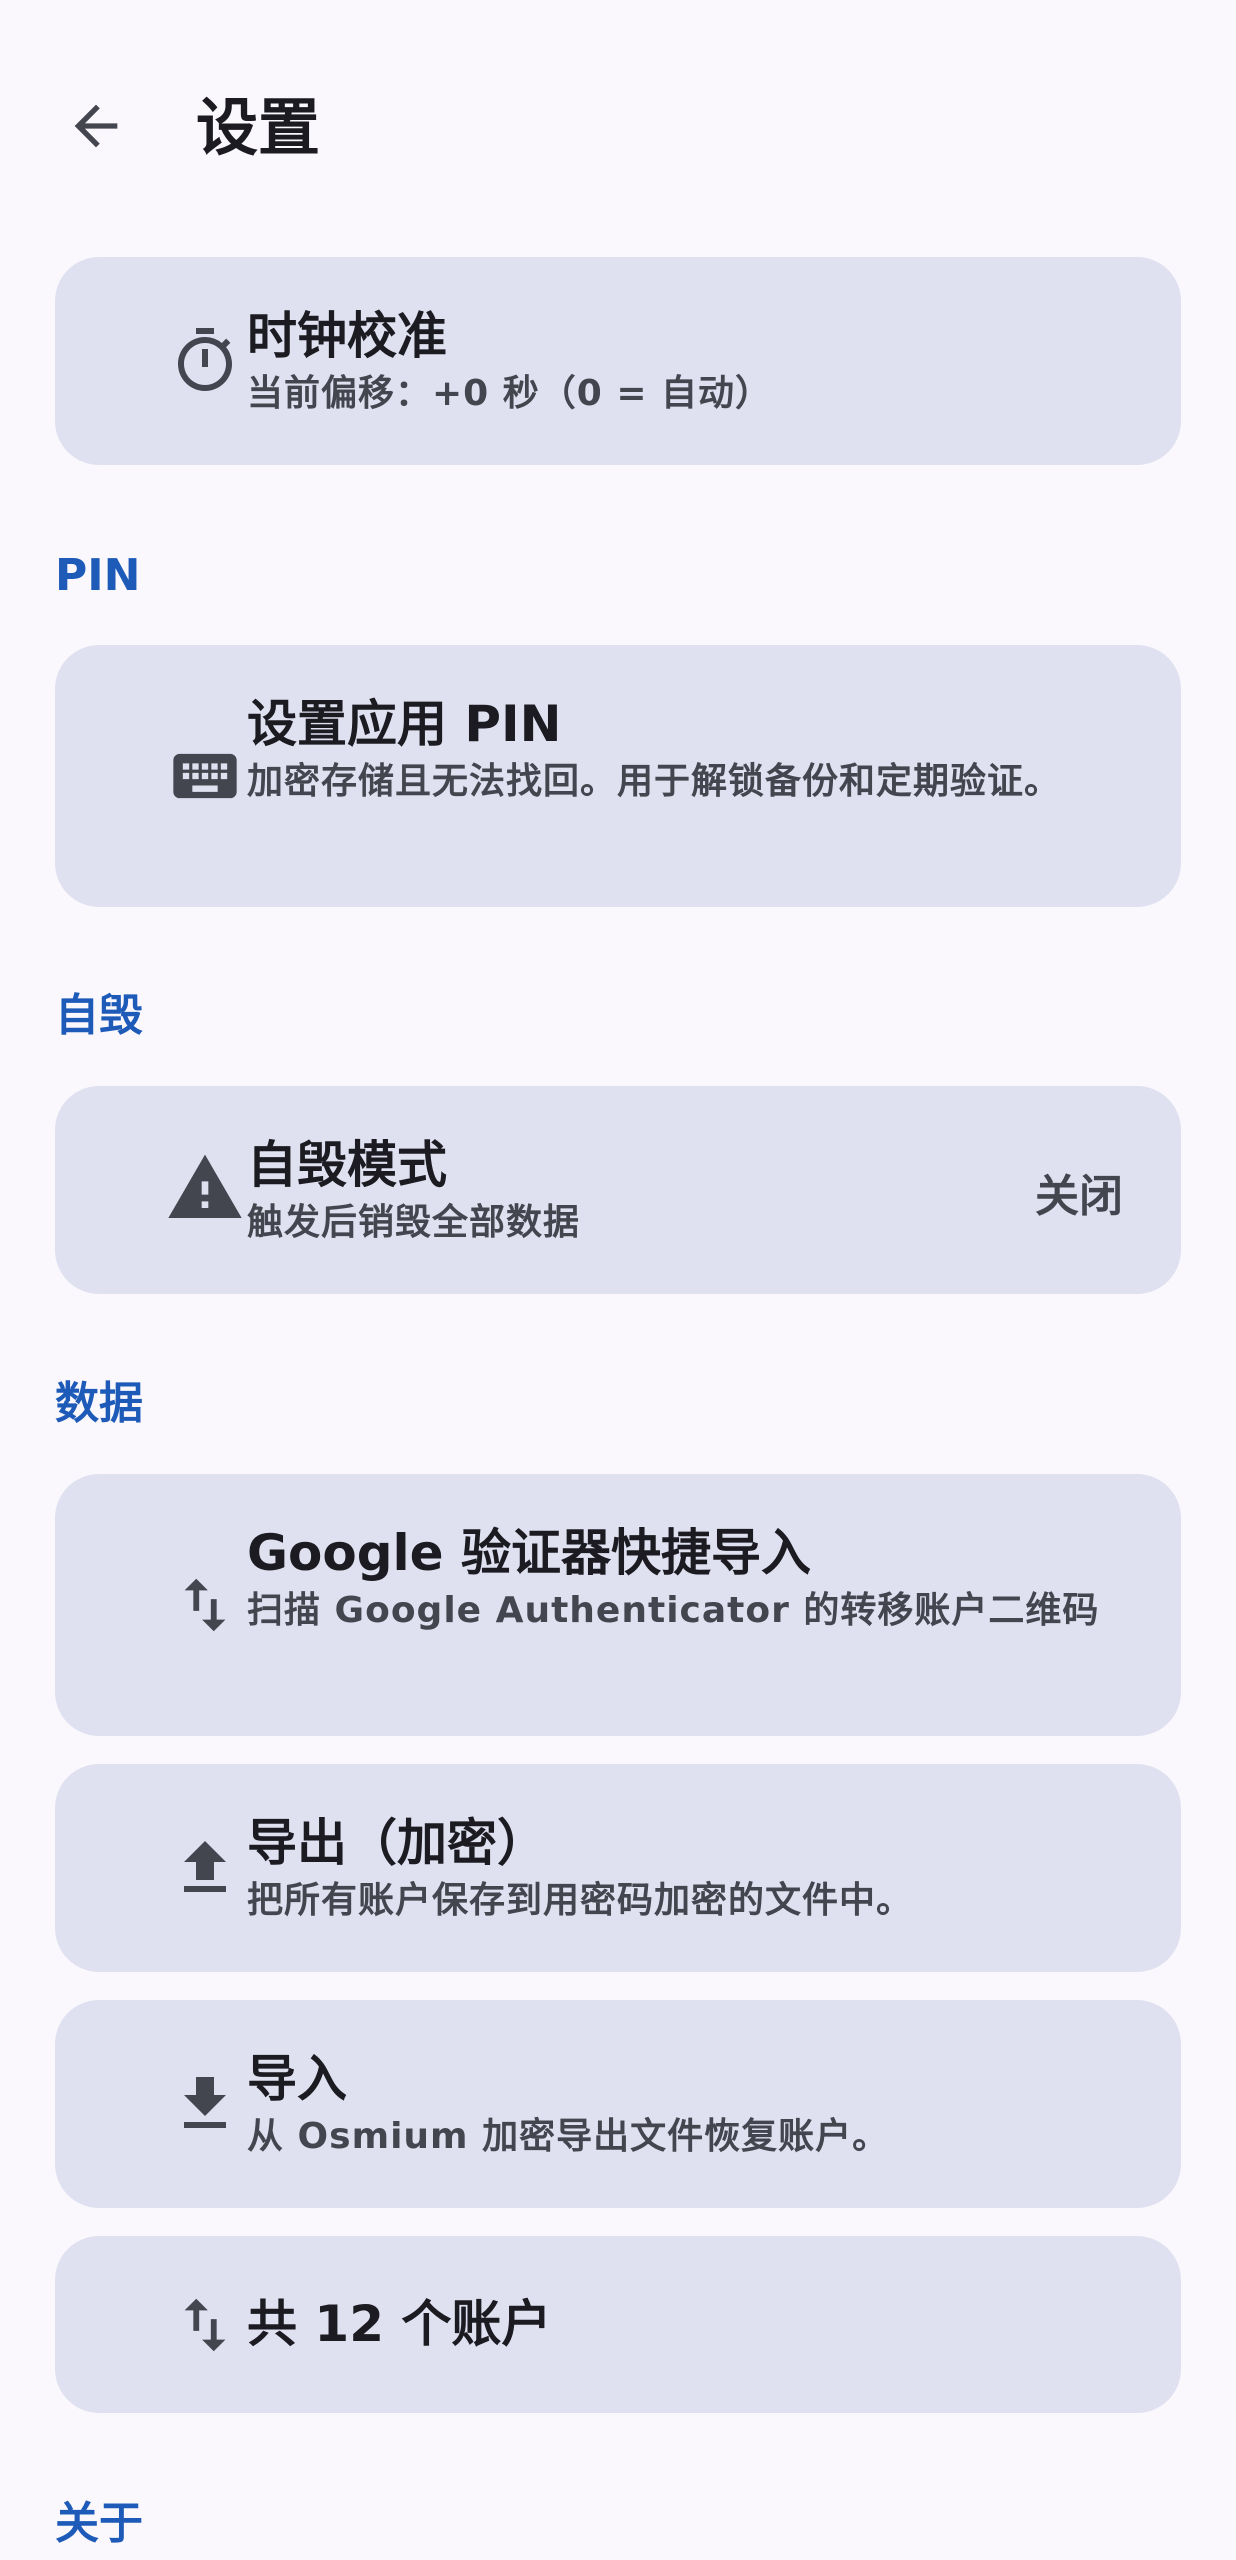 The width and height of the screenshot is (1236, 2560). I want to click on export-title: 导出（加密）, so click(397, 1843).